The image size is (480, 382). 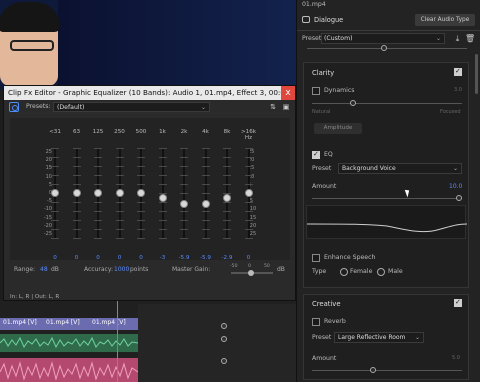 I want to click on focused-label: Focused, so click(x=450, y=112).